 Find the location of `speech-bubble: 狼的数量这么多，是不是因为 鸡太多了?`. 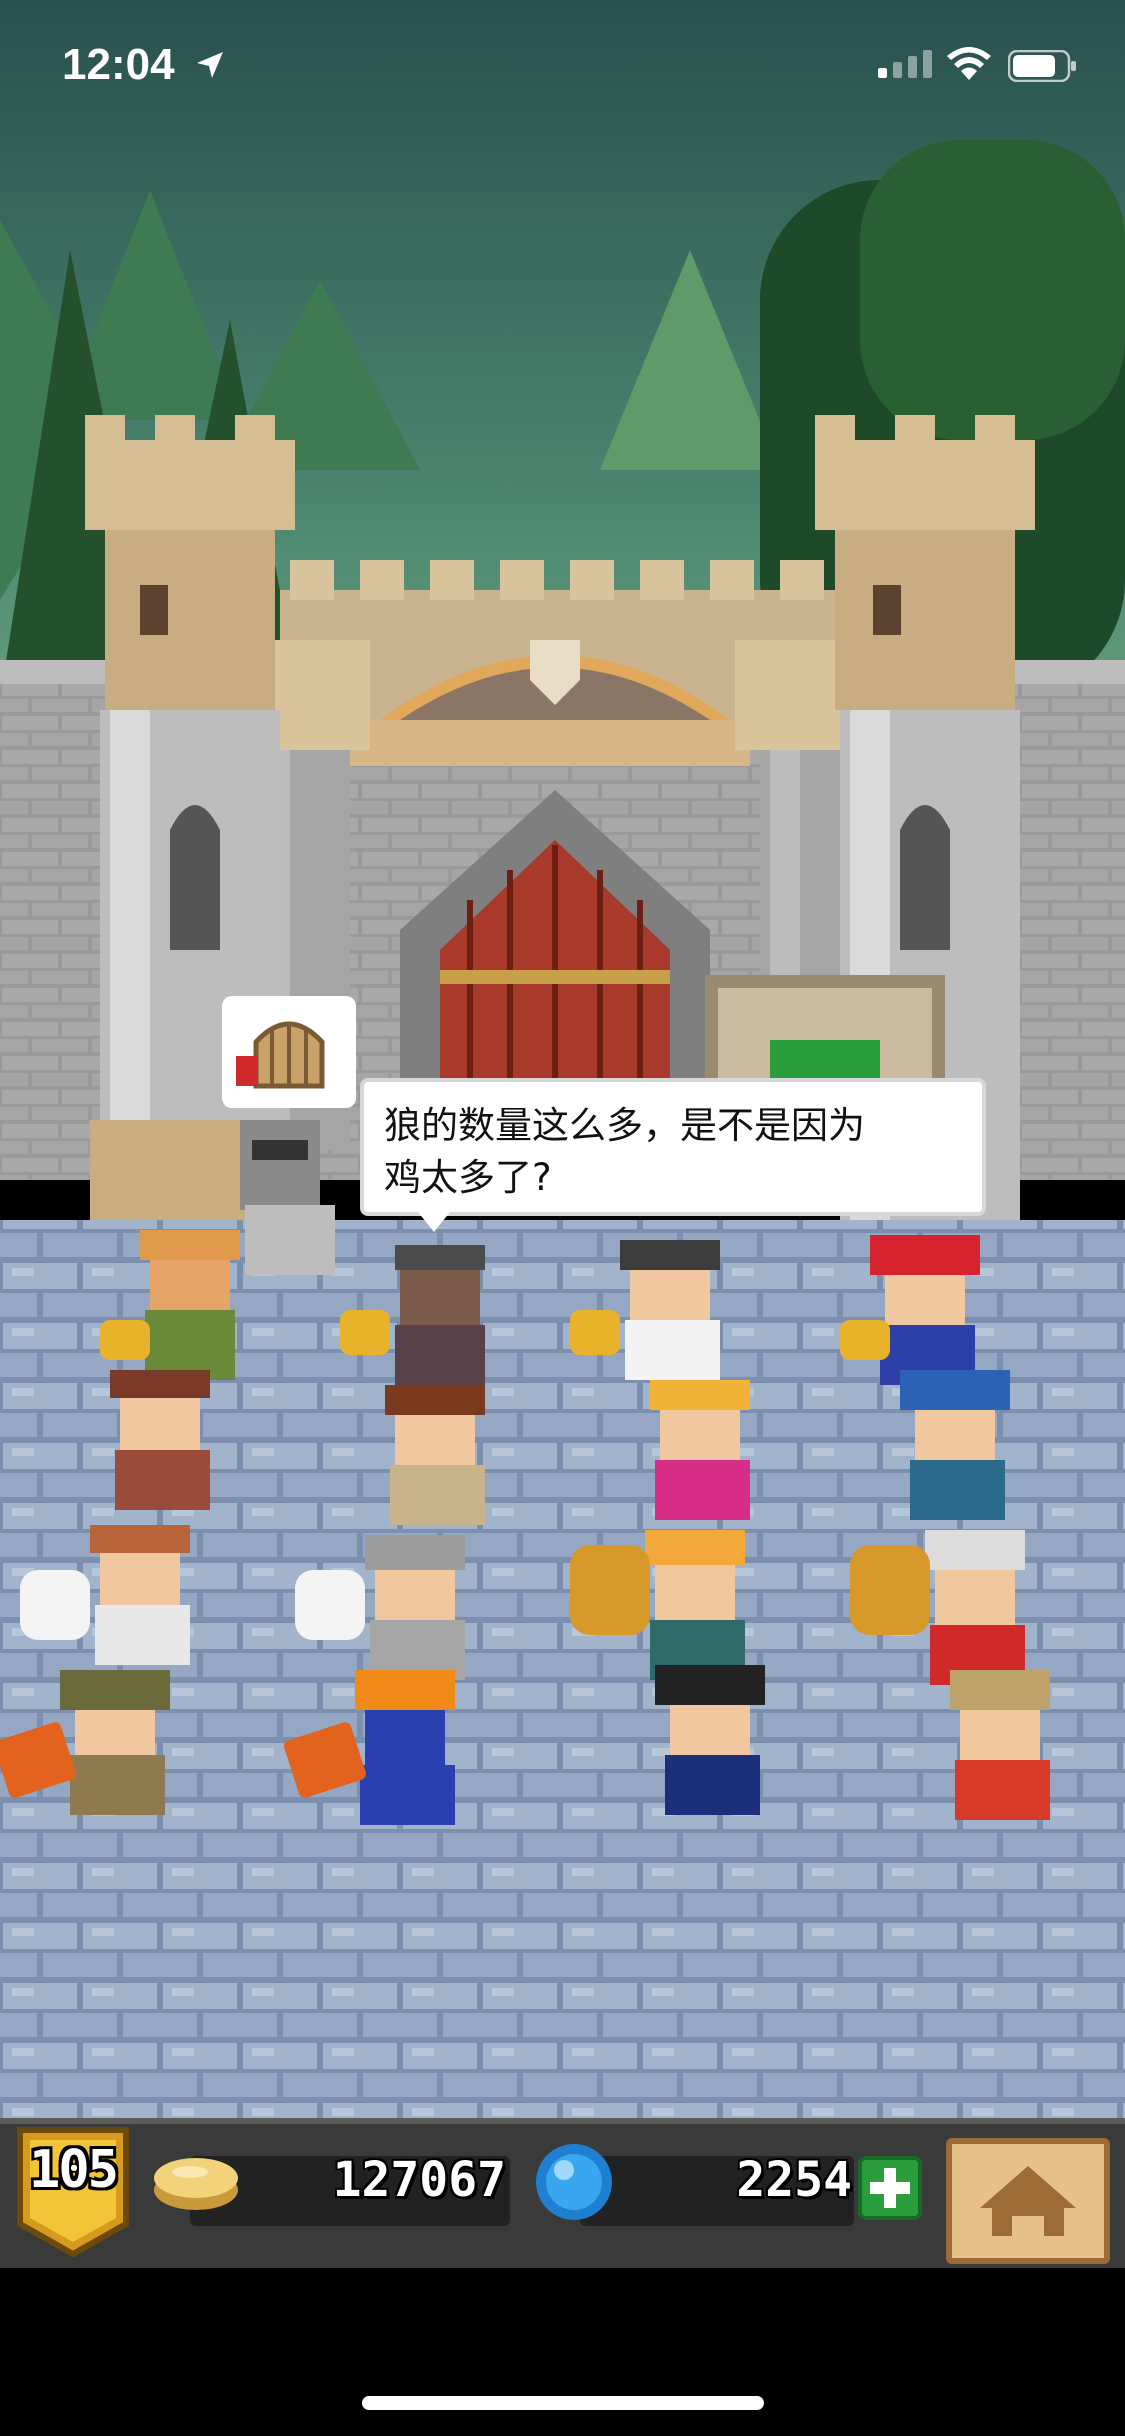

speech-bubble: 狼的数量这么多，是不是因为 鸡太多了? is located at coordinates (673, 1147).